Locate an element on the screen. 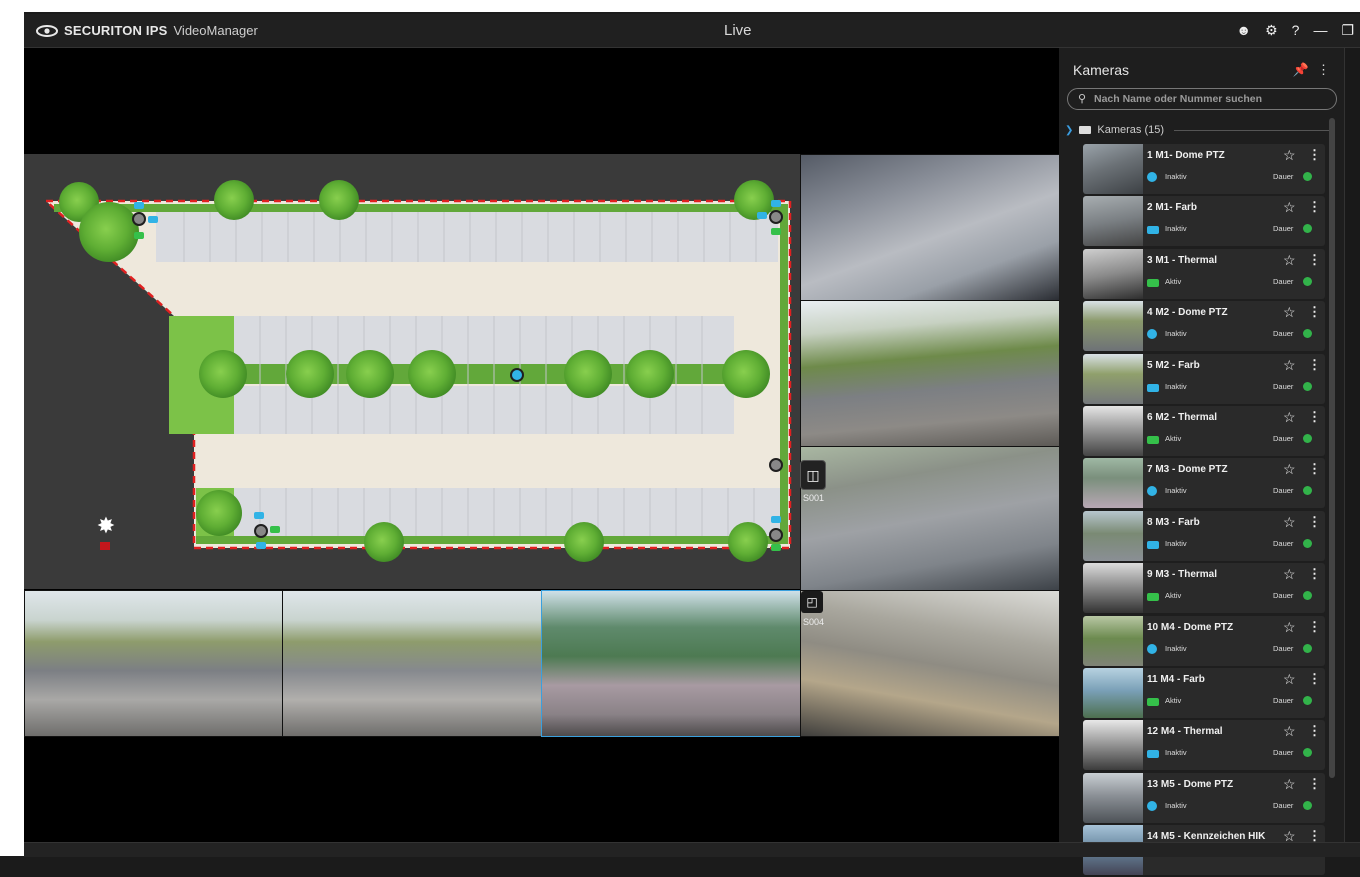 The height and width of the screenshot is (877, 1360). camera-list-scrollbar is located at coordinates (1332, 448).